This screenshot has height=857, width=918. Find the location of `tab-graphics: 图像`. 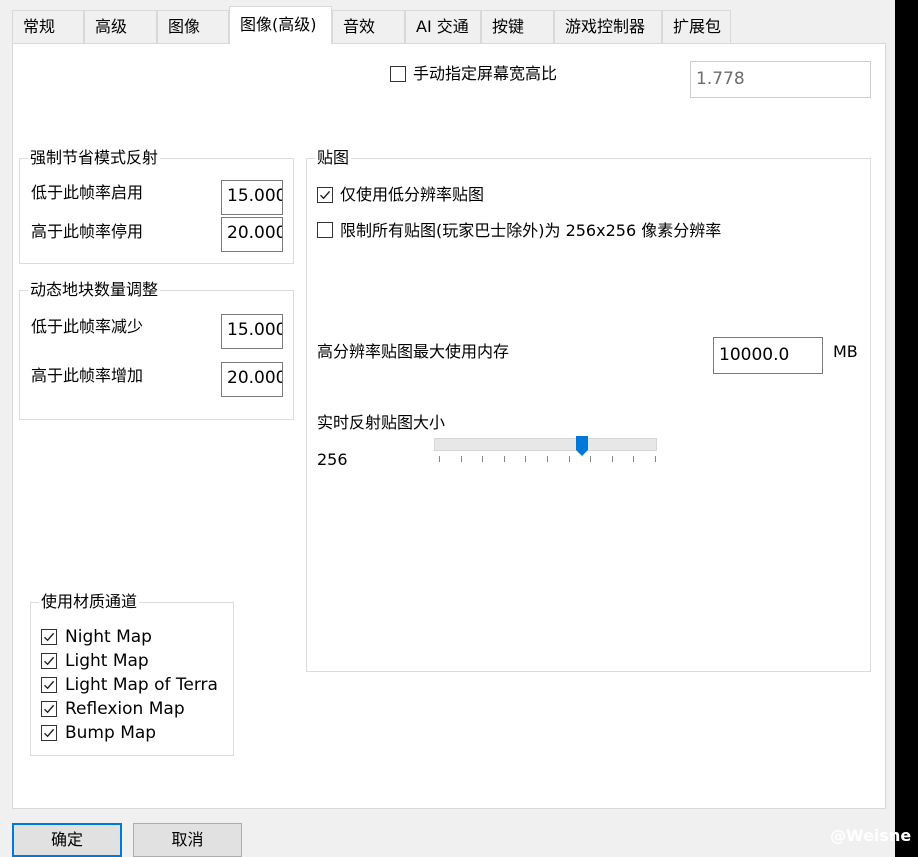

tab-graphics: 图像 is located at coordinates (193, 26).